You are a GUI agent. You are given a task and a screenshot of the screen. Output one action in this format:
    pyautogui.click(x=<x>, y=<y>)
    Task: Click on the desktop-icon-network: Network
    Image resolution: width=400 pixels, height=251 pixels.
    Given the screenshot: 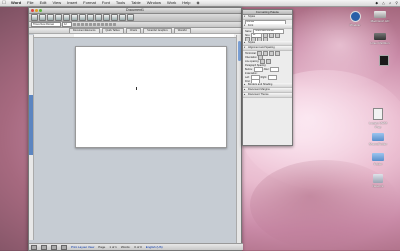 What is the action you would take?
    pyautogui.click(x=378, y=181)
    